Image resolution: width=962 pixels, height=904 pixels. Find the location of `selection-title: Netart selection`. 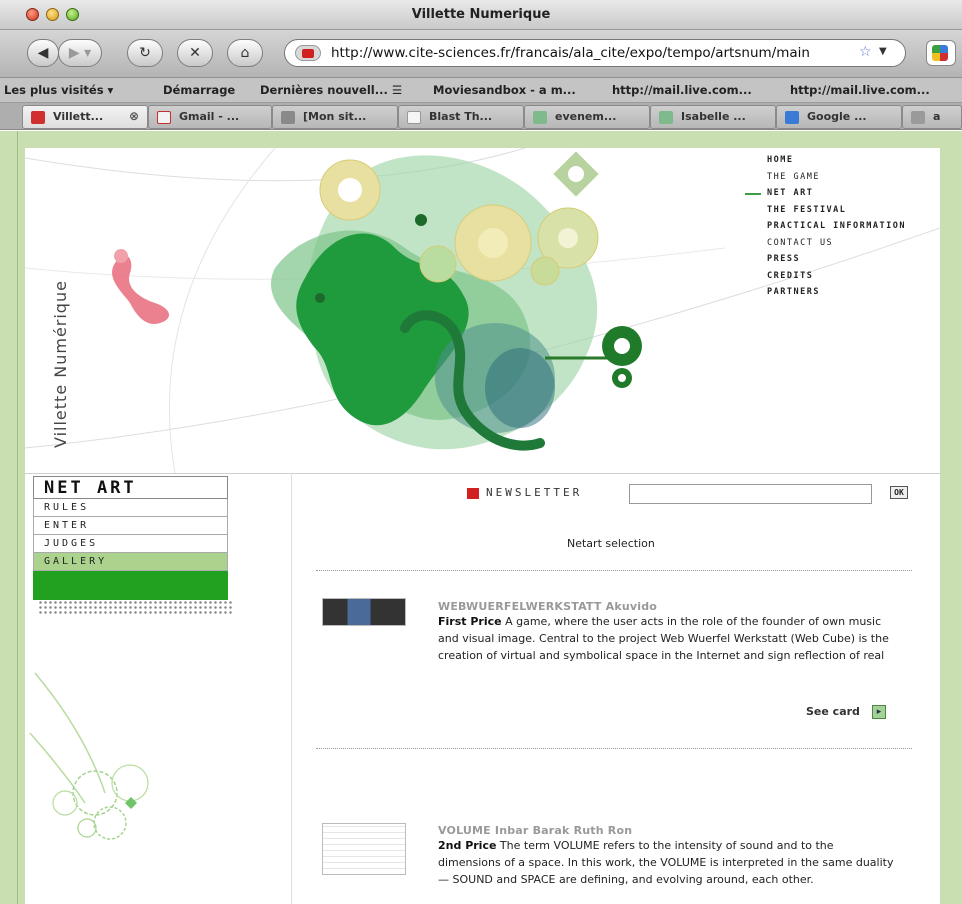

selection-title: Netart selection is located at coordinates (611, 543).